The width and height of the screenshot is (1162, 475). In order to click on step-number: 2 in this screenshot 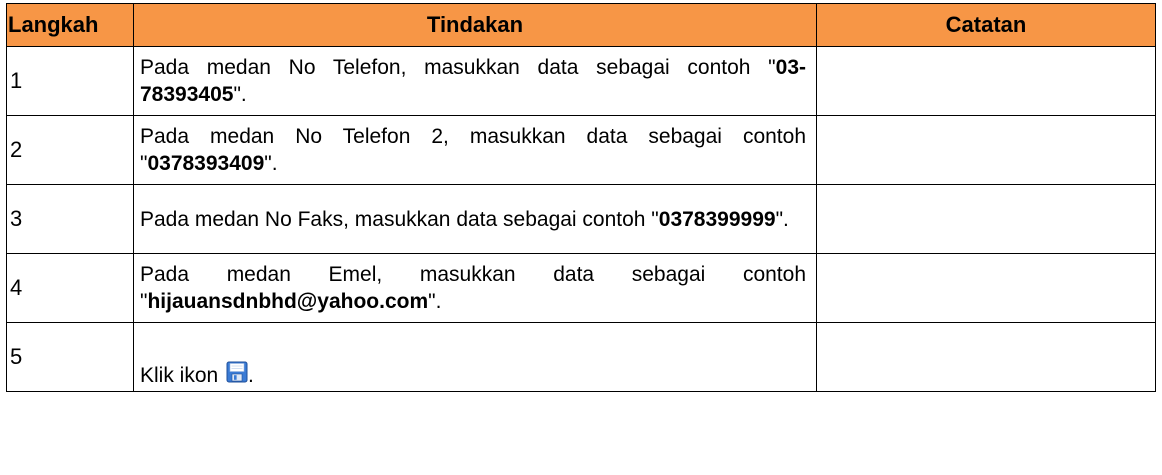, I will do `click(70, 150)`.